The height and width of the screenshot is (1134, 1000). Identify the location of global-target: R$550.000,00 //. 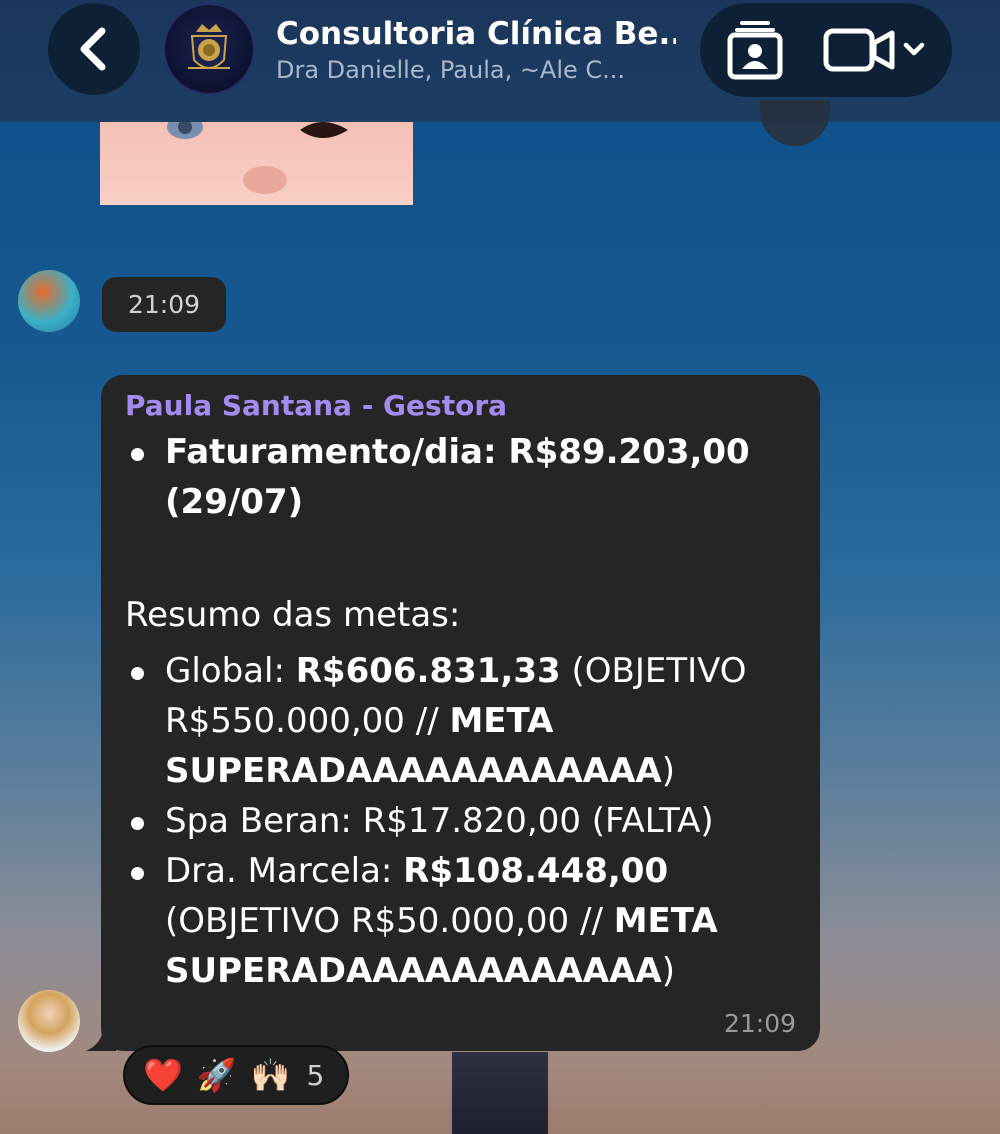
(307, 721).